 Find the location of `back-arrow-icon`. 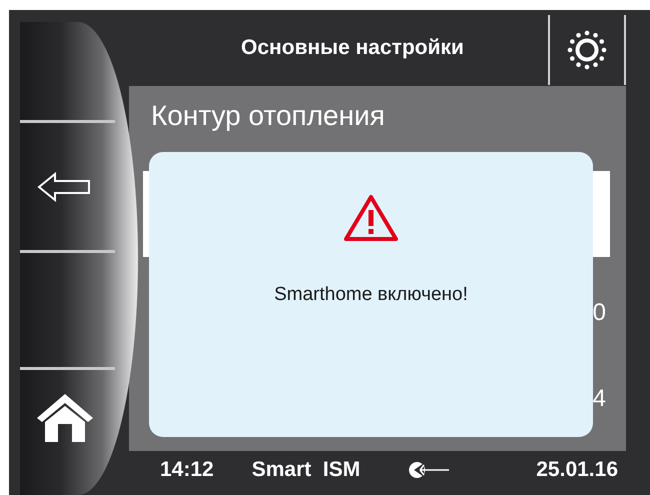

back-arrow-icon is located at coordinates (63, 187).